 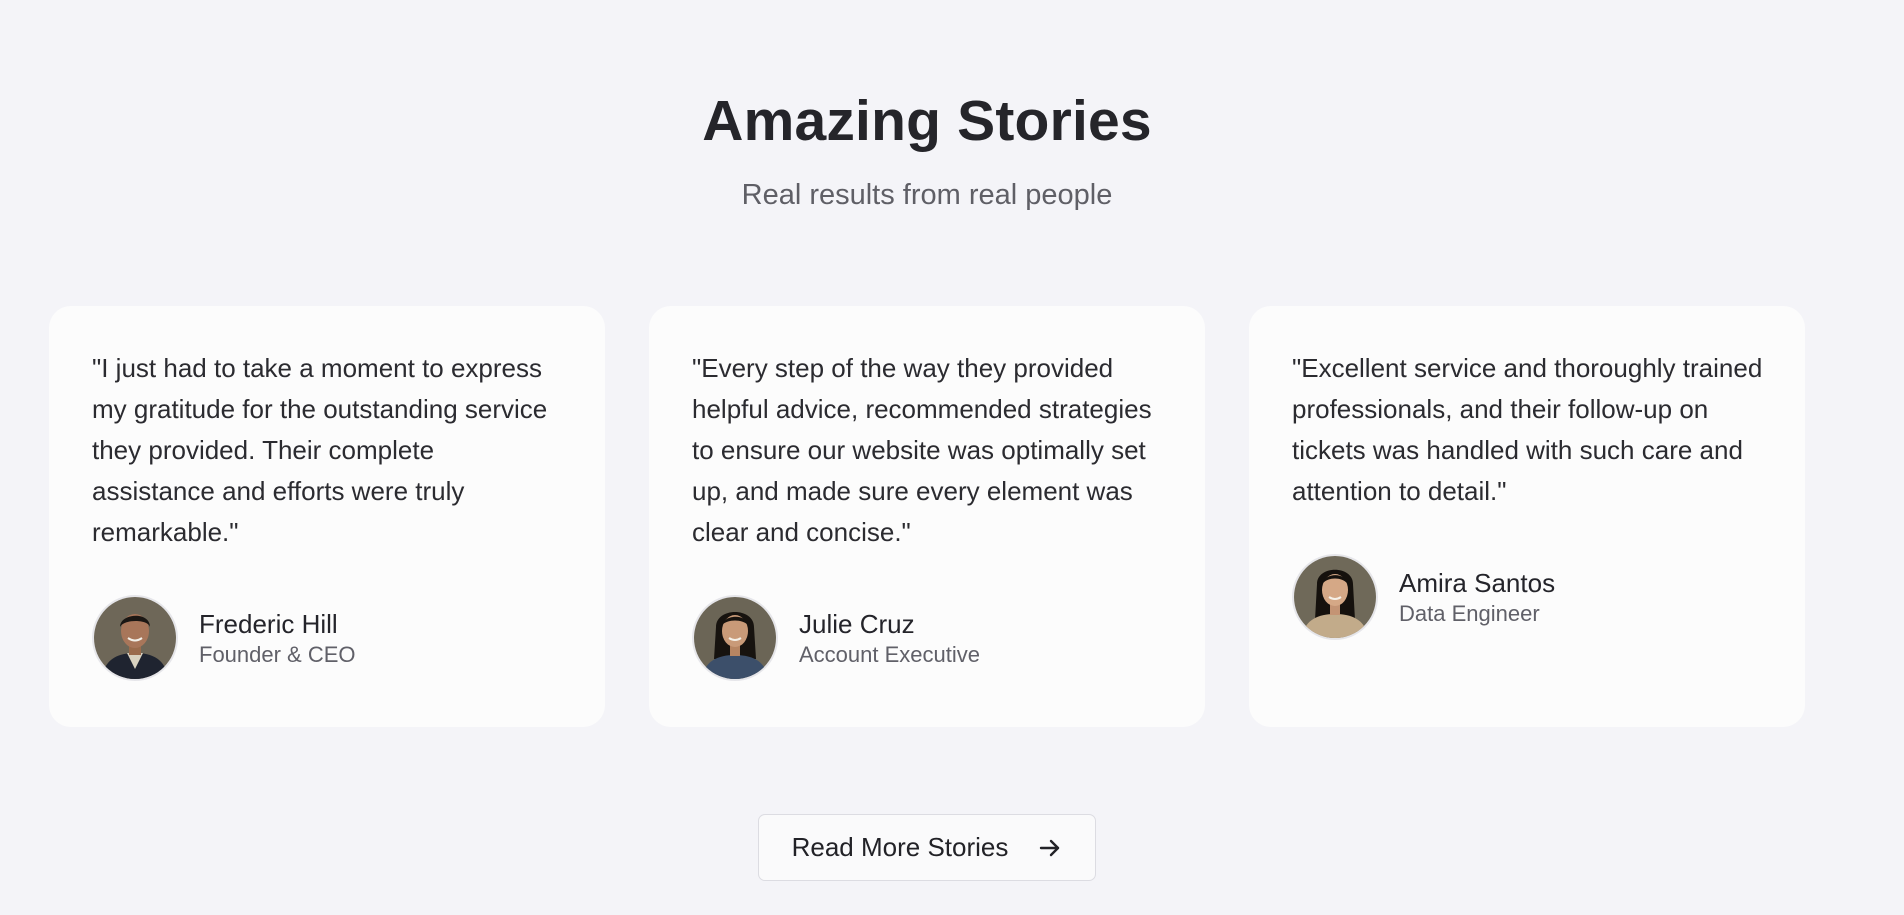 I want to click on author-name: Frederic Hill, so click(x=268, y=623).